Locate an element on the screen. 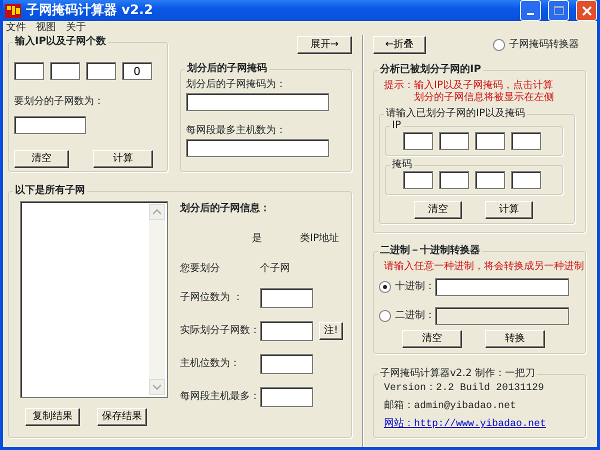 The image size is (600, 450). maximize-icon is located at coordinates (559, 10).